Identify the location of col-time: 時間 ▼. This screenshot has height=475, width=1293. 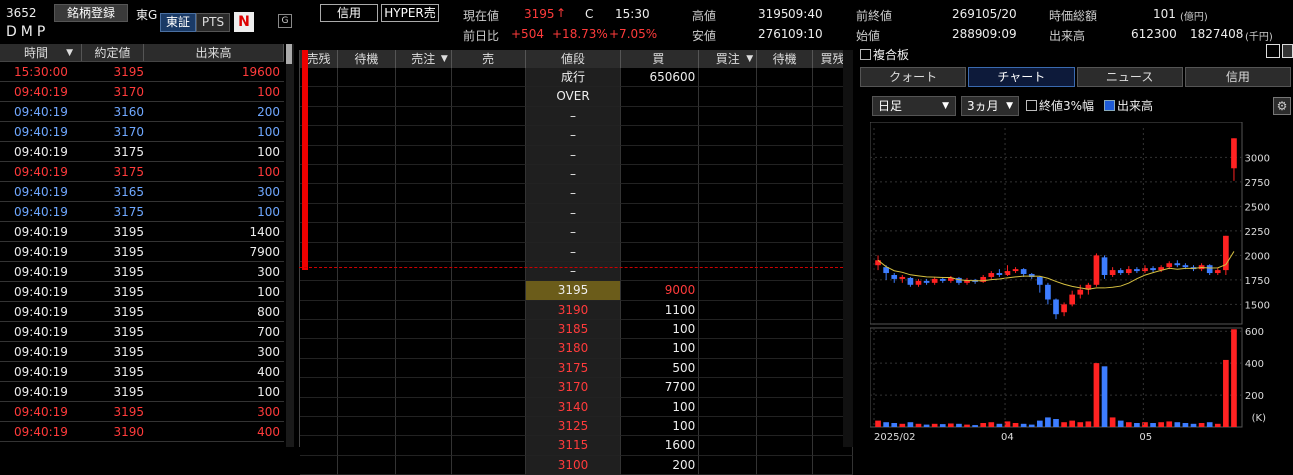
(41, 52).